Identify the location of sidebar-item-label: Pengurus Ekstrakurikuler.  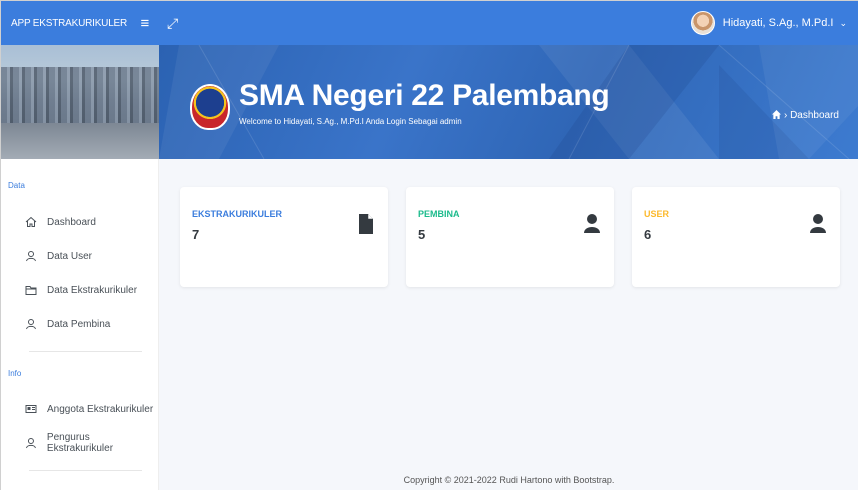
(80, 443).